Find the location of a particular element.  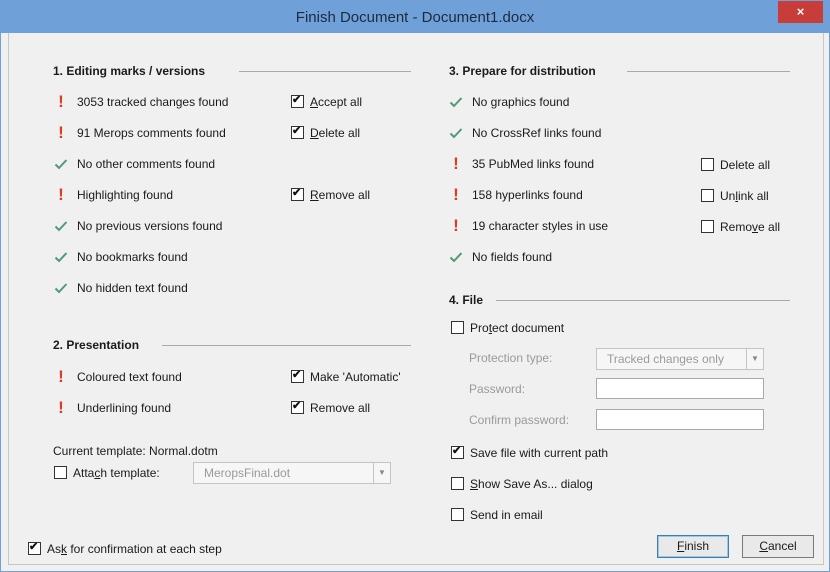

protect-document-checkbox: Protect document is located at coordinates (507, 328).